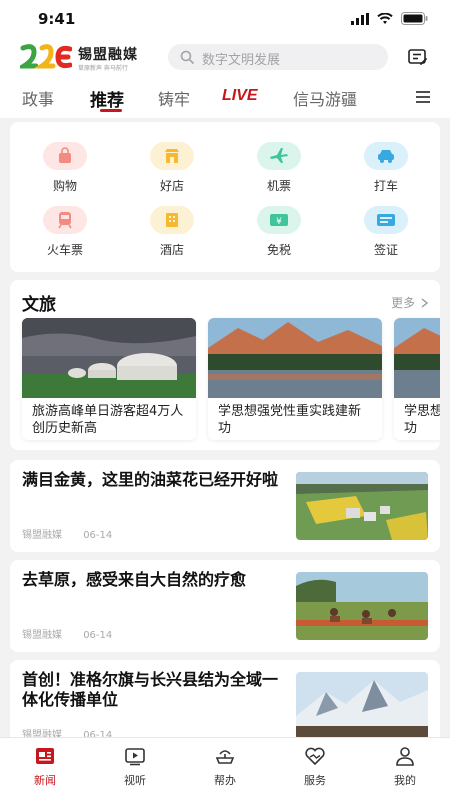  Describe the element at coordinates (385, 250) in the screenshot. I see `service-label: 签证` at that location.